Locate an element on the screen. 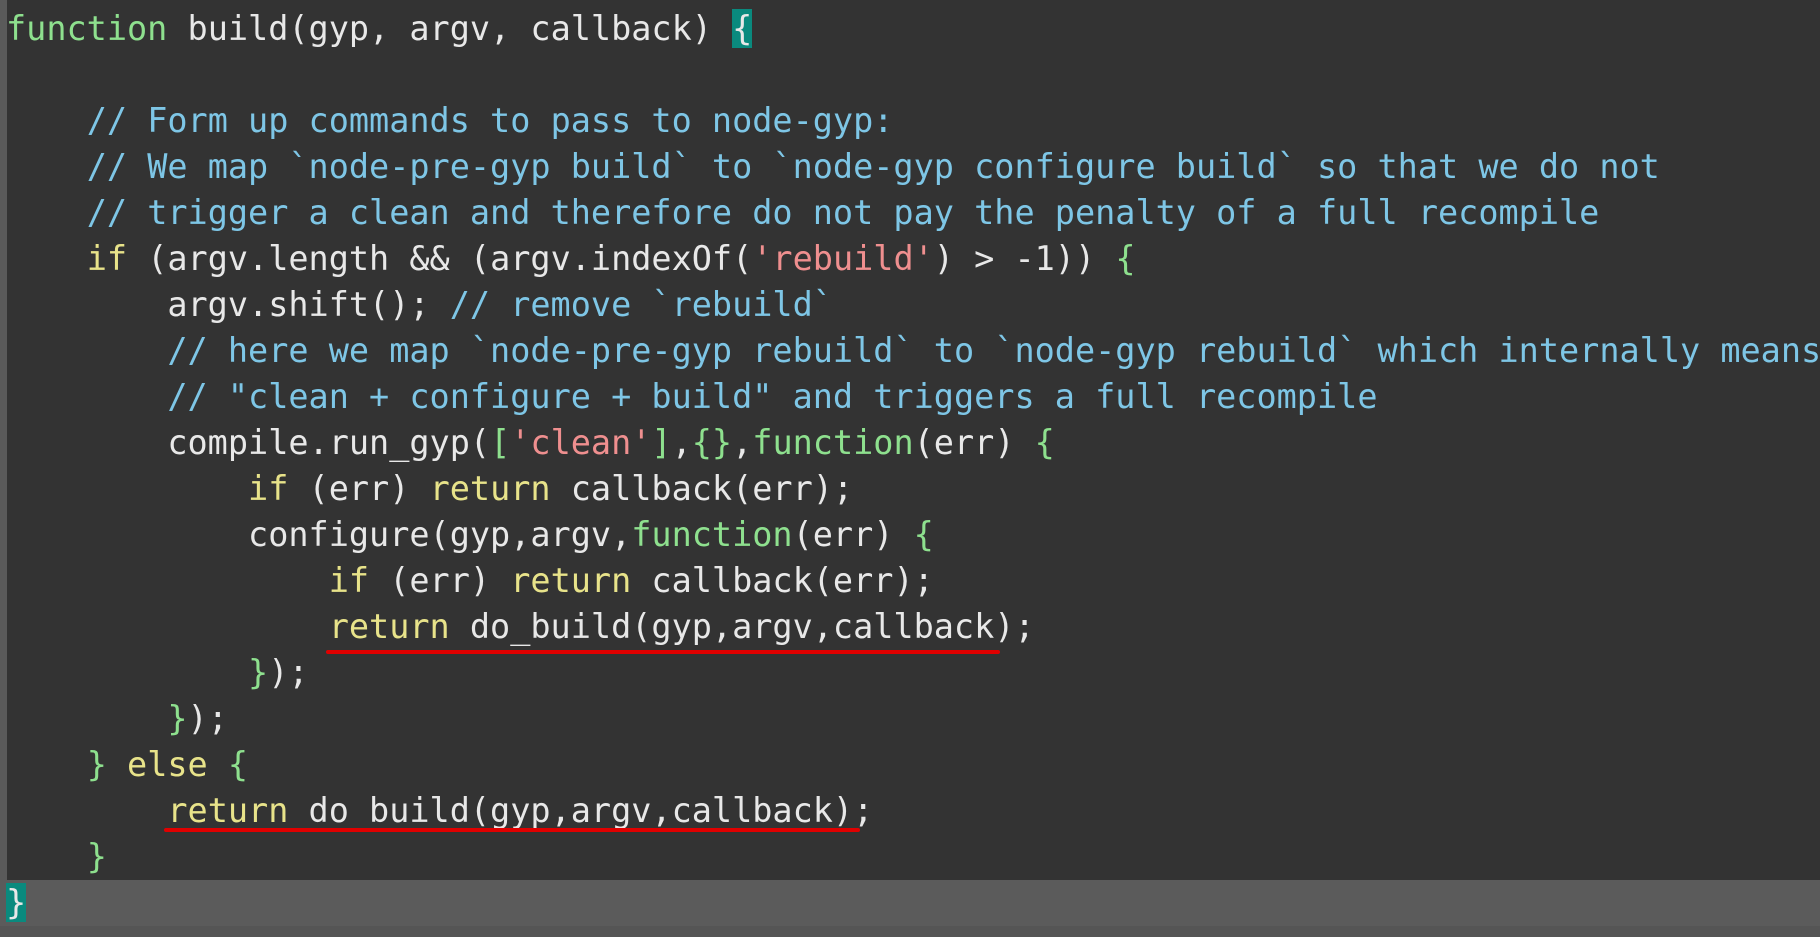  code-line: } else { is located at coordinates (913, 765).